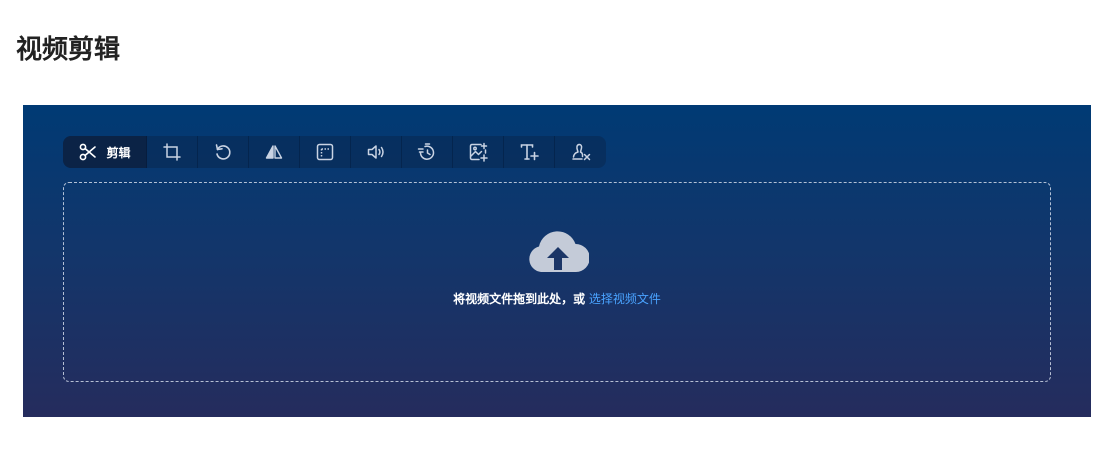 Image resolution: width=1114 pixels, height=466 pixels. I want to click on frame-icon, so click(325, 152).